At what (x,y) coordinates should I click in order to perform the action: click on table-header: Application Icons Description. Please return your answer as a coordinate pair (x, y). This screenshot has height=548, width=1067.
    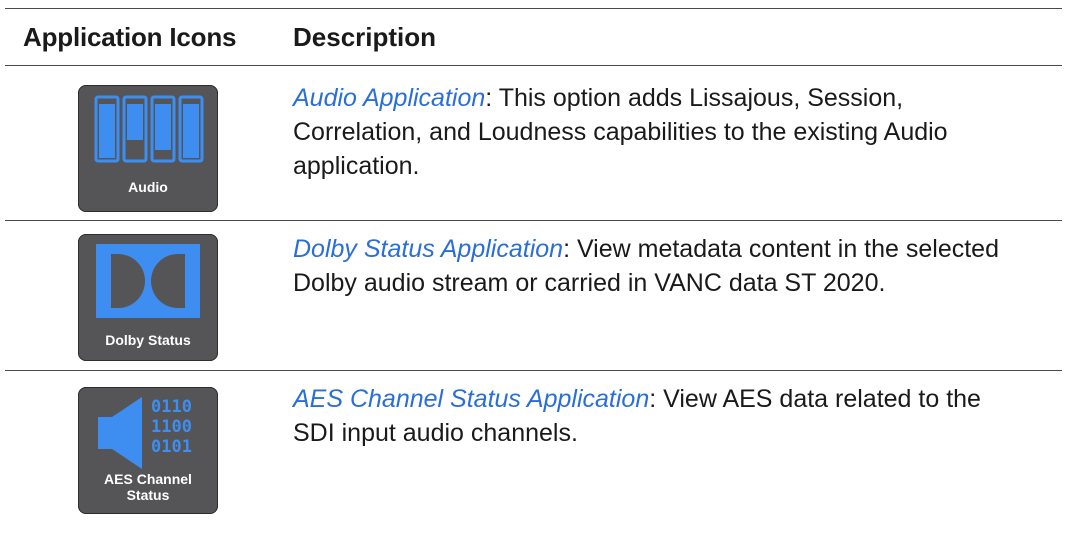
    Looking at the image, I should click on (533, 37).